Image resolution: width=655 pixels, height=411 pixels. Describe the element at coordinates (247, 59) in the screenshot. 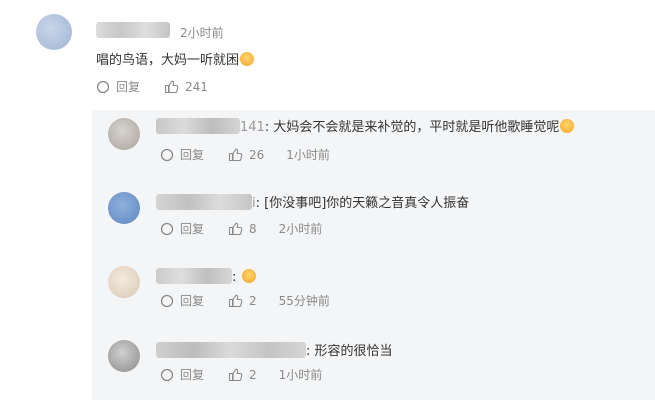

I see `sleepy-emoji-icon` at that location.